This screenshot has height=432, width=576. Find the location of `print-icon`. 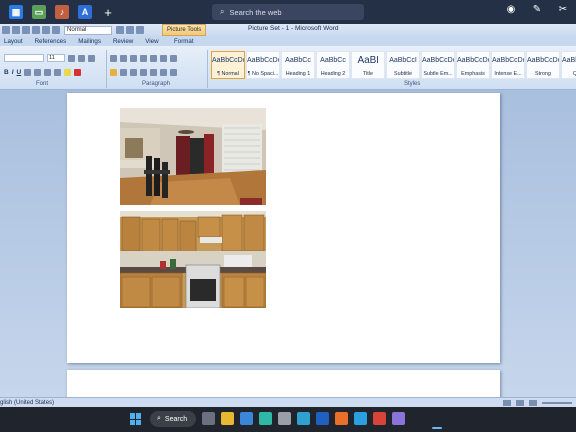

print-icon is located at coordinates (16, 30).